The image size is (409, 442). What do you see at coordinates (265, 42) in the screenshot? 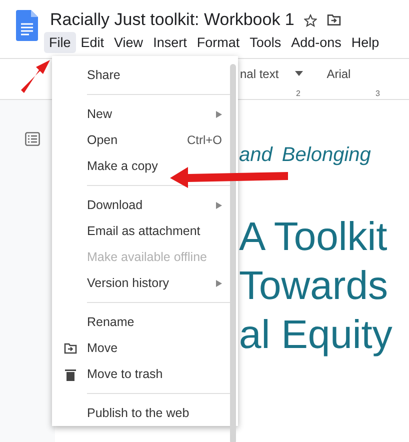
I see `menu-tab: Tools` at bounding box center [265, 42].